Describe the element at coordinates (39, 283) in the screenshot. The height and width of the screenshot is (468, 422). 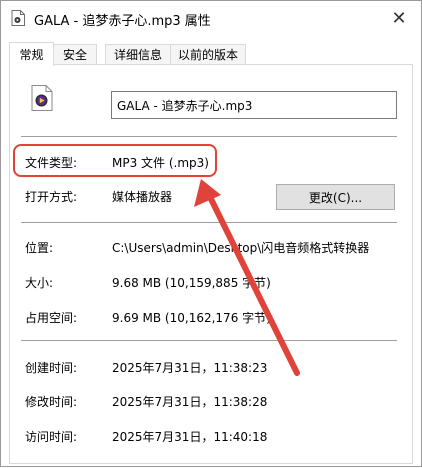
I see `size-label: 大小:` at that location.